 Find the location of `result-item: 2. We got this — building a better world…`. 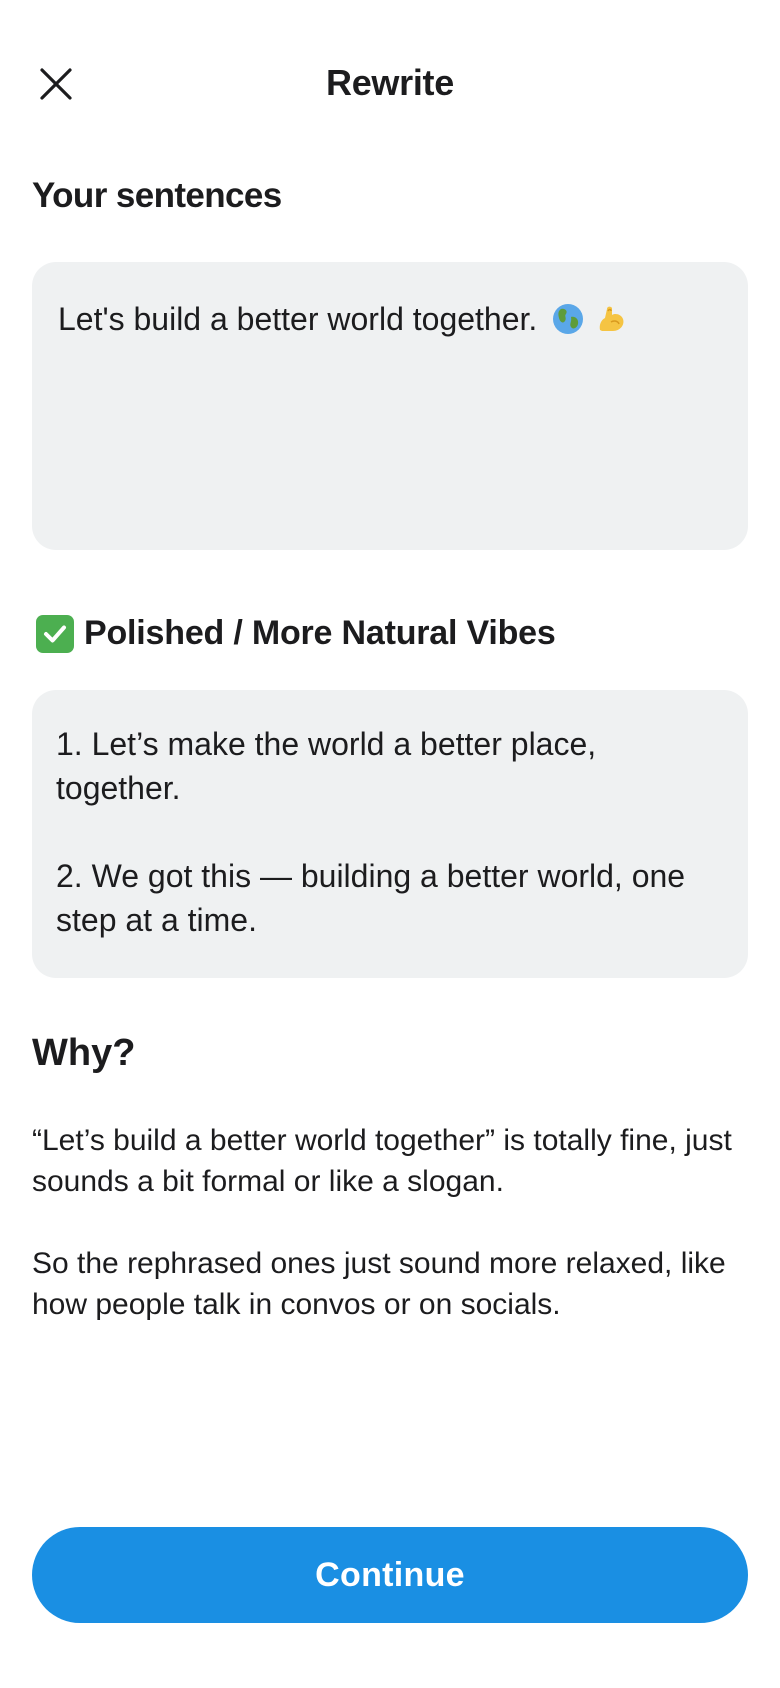

result-item: 2. We got this — building a better world… is located at coordinates (390, 898).